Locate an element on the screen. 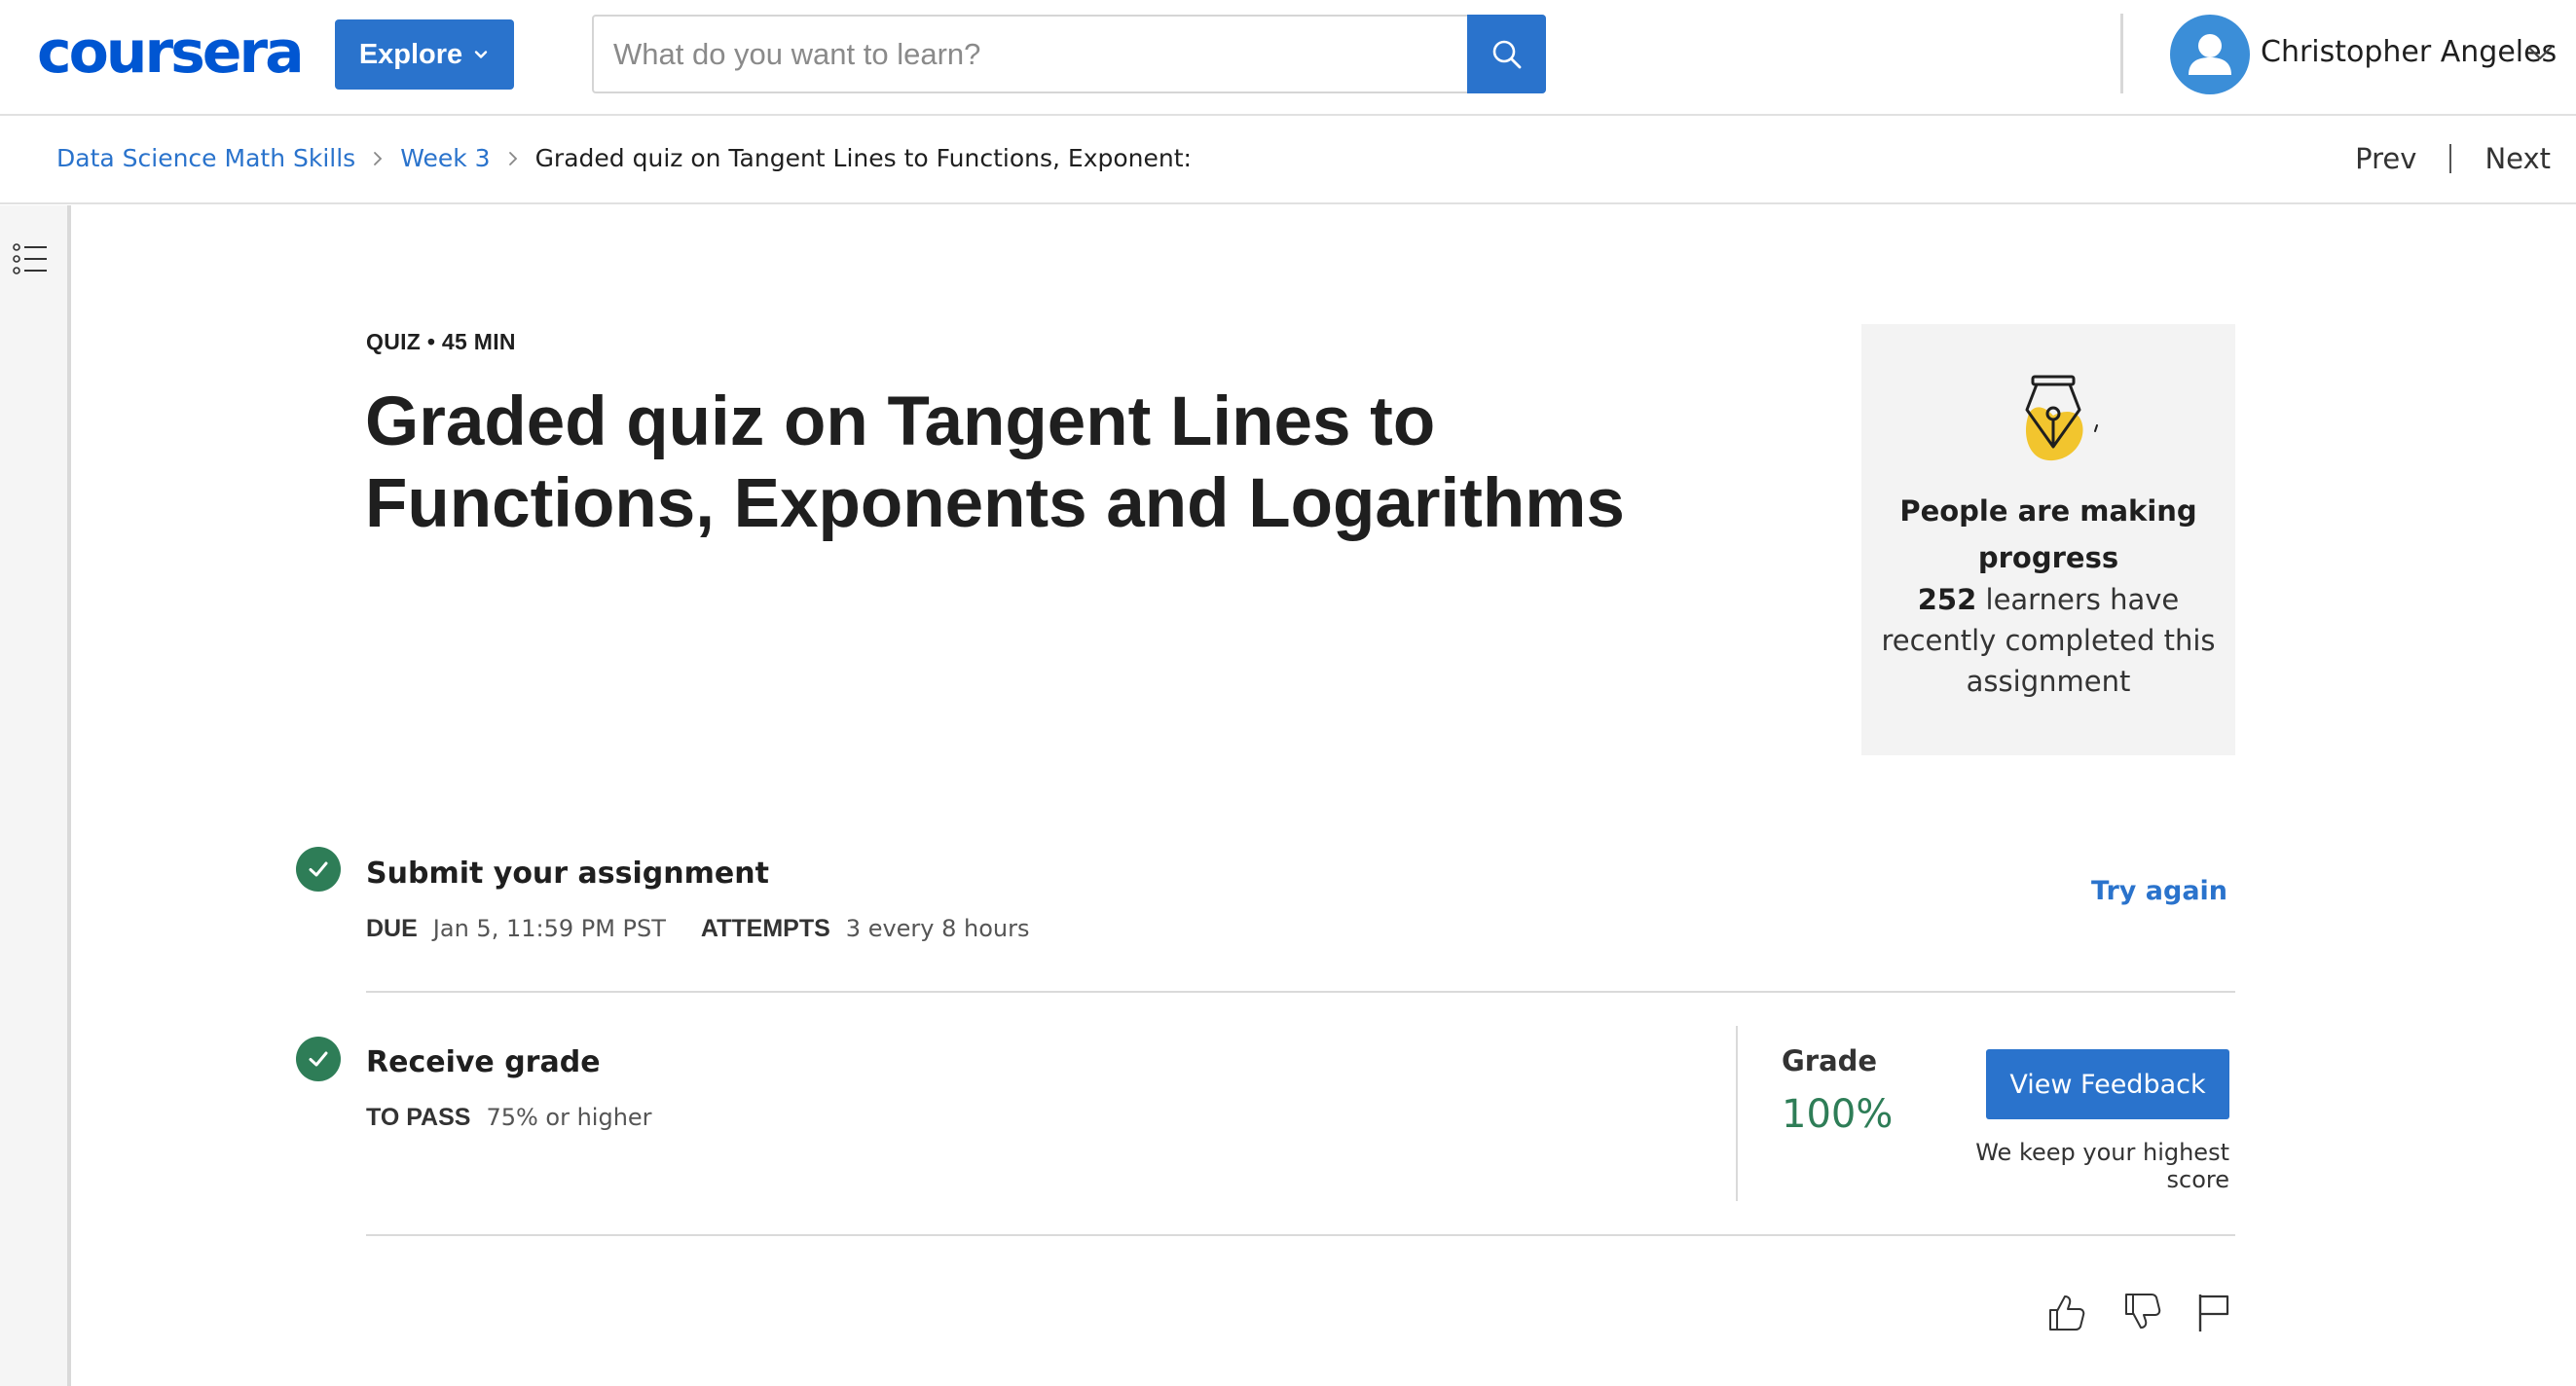 The height and width of the screenshot is (1386, 2576). try-again-link: Try again is located at coordinates (2159, 891).